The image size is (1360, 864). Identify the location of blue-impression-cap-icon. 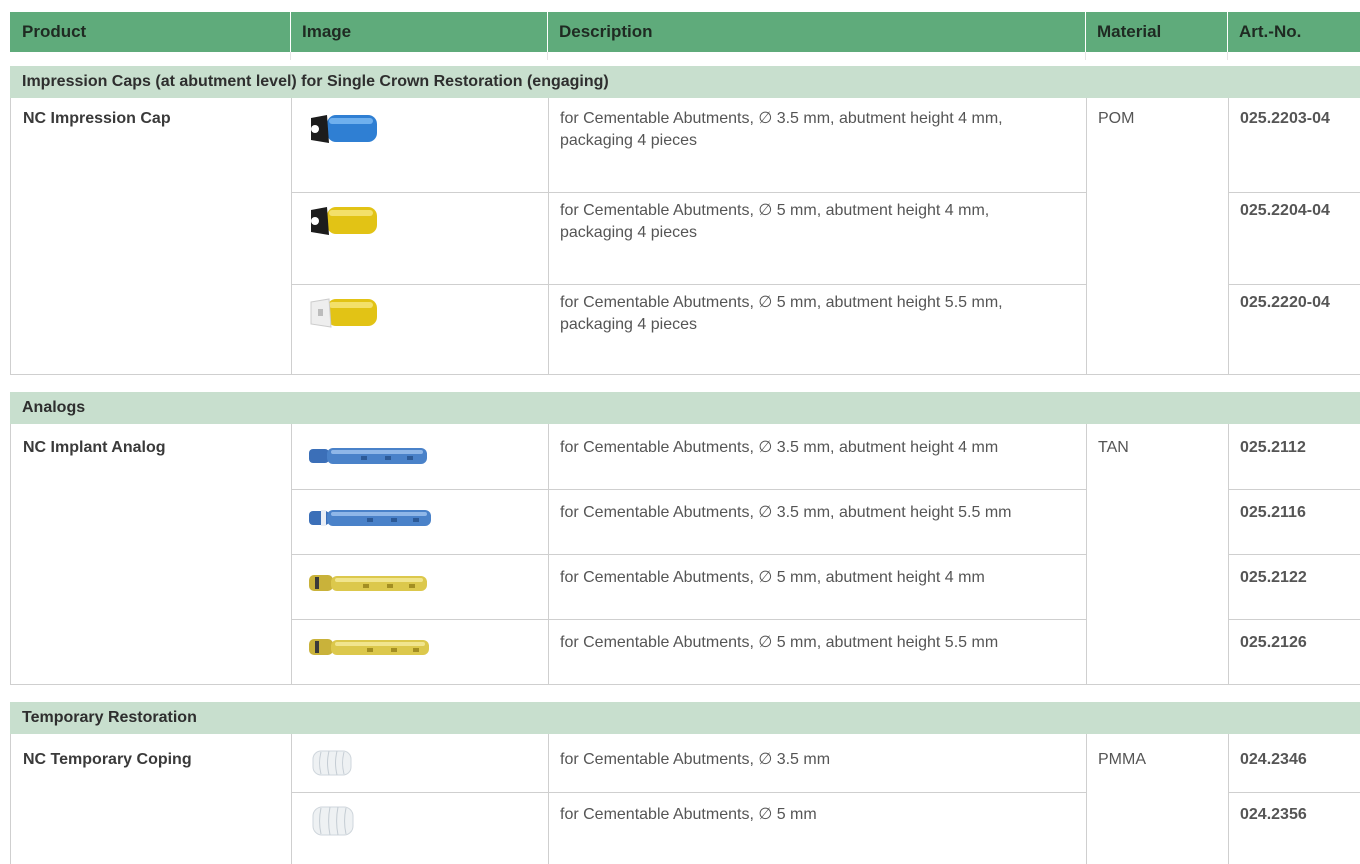
(344, 129).